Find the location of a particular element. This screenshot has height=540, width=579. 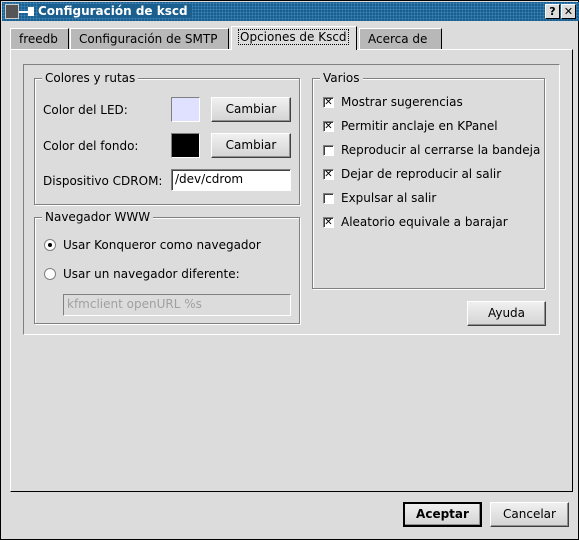

cdrom-input: /dev/cdrom is located at coordinates (231, 180).